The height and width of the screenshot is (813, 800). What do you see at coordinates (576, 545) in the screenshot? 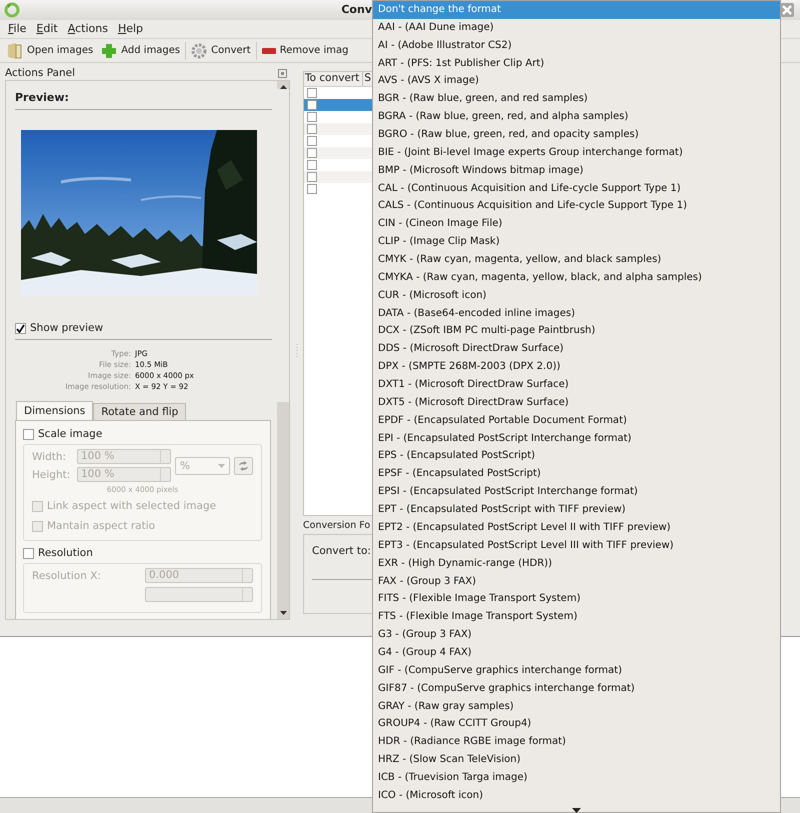
I see `format-option: EPT3 - (Encapsulated PostScript Level III with TIFF preview)` at bounding box center [576, 545].